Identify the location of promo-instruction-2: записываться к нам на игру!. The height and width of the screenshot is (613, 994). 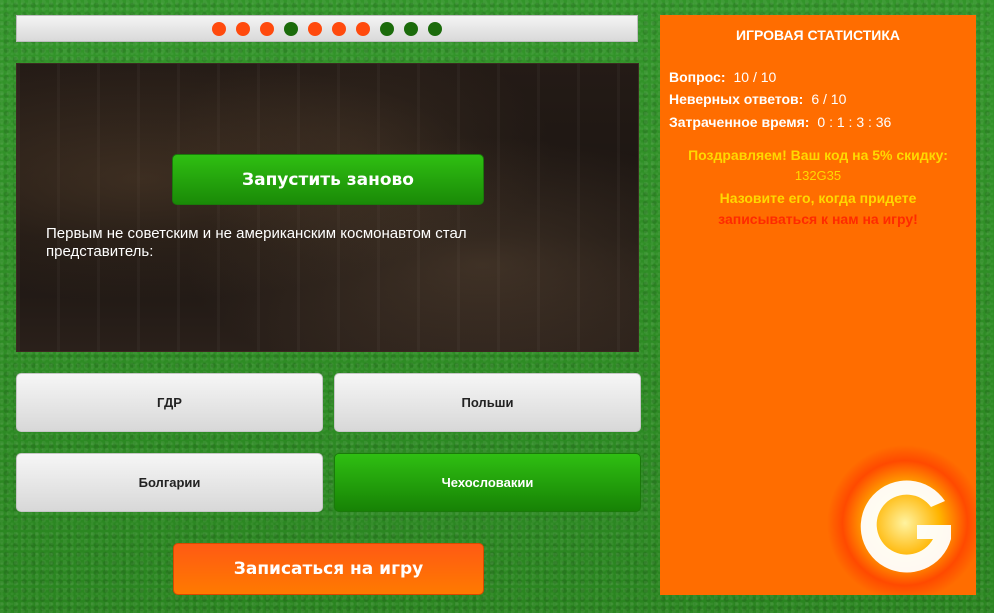
(818, 219).